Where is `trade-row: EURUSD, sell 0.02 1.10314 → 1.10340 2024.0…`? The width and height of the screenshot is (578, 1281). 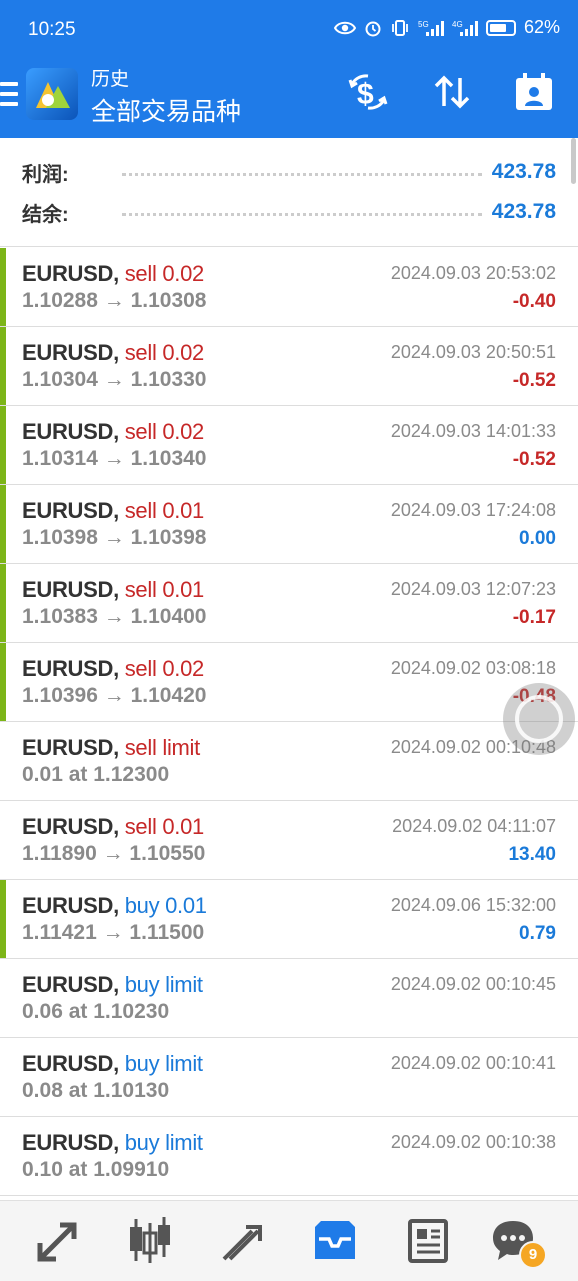
trade-row: EURUSD, sell 0.02 1.10314 → 1.10340 2024.0… is located at coordinates (289, 445).